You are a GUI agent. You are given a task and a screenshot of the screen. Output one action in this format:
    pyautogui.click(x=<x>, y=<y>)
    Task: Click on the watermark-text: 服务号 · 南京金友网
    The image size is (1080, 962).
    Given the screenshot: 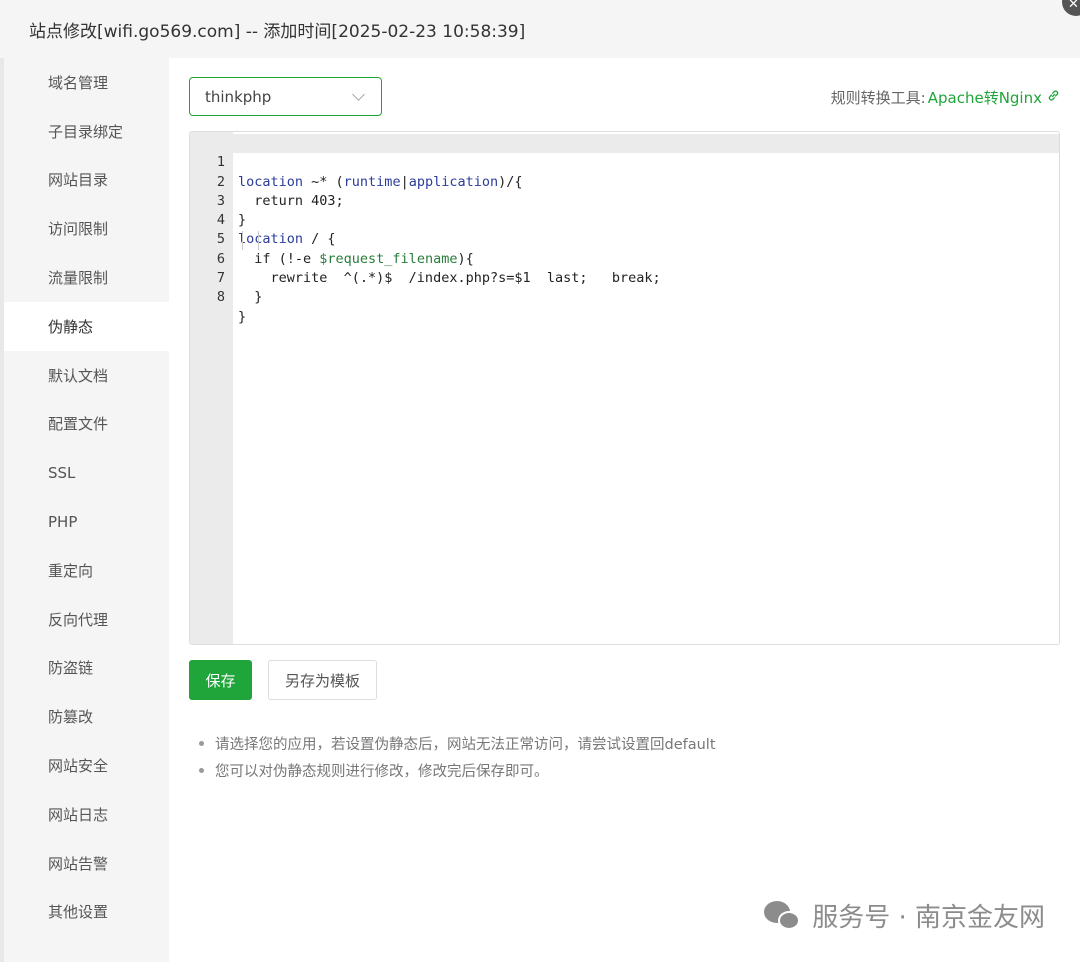 What is the action you would take?
    pyautogui.click(x=928, y=918)
    